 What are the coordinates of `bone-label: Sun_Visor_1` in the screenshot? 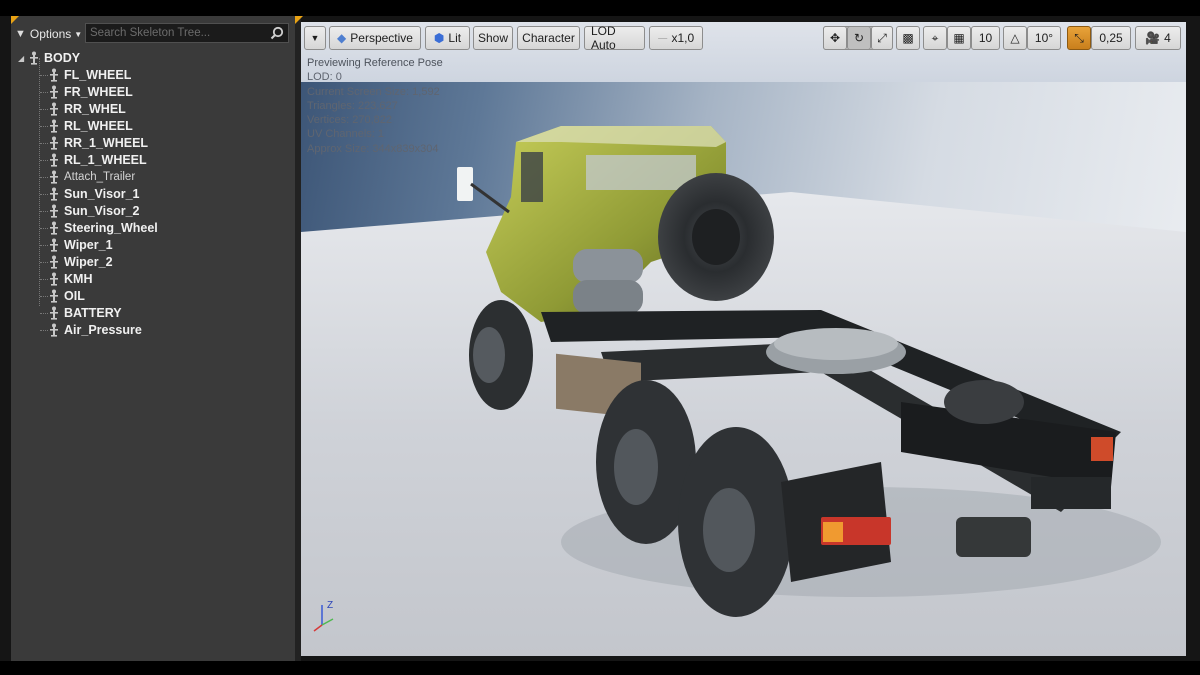 It's located at (102, 194).